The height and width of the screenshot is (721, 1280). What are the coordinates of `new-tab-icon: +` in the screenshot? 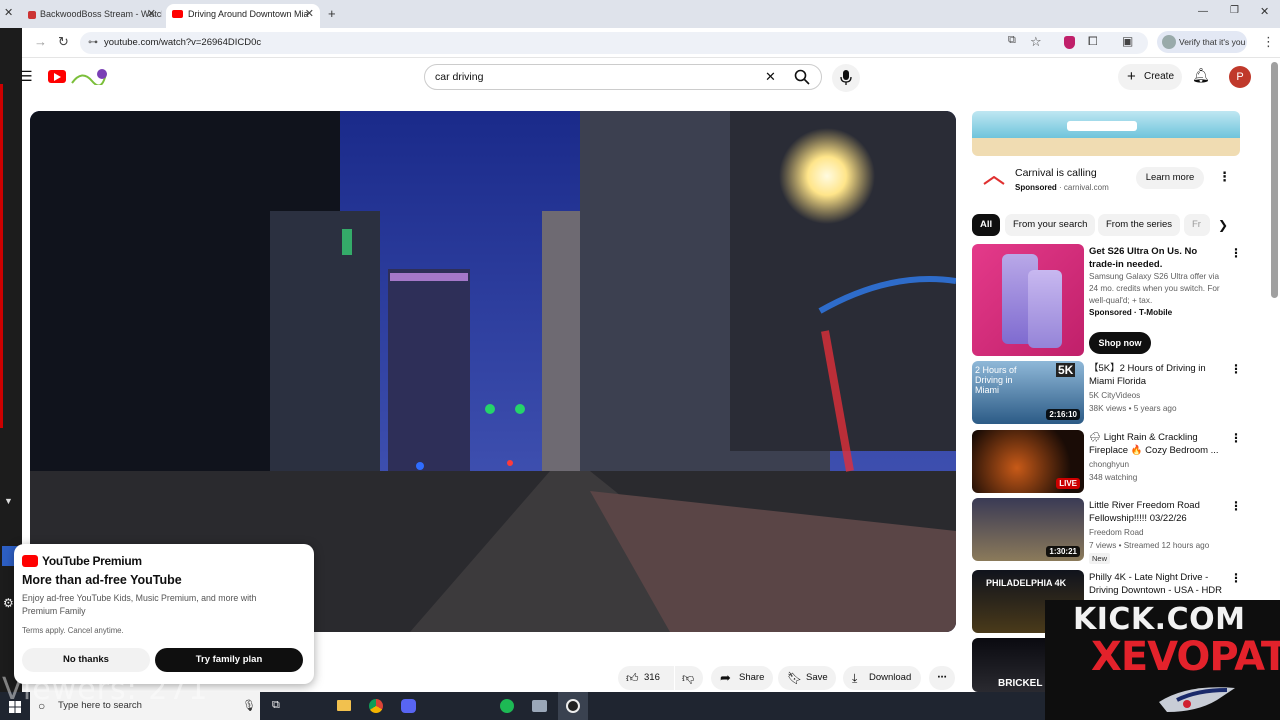 It's located at (332, 13).